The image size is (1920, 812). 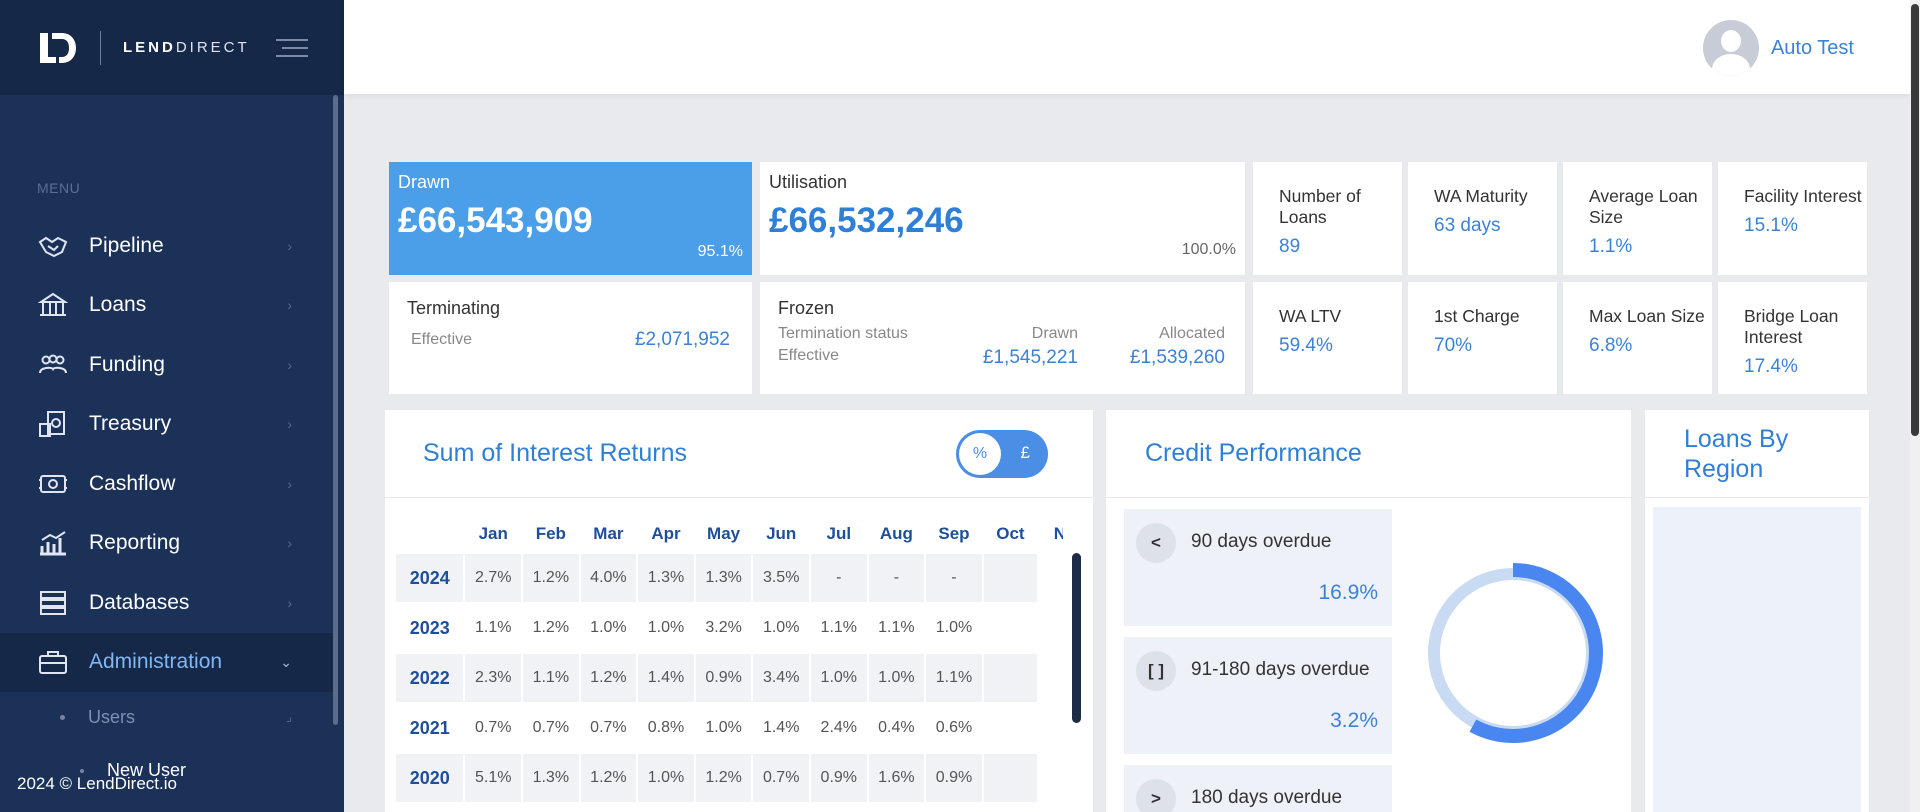 What do you see at coordinates (97, 783) in the screenshot?
I see `copyright-footer: 2024 © LendDirect.io` at bounding box center [97, 783].